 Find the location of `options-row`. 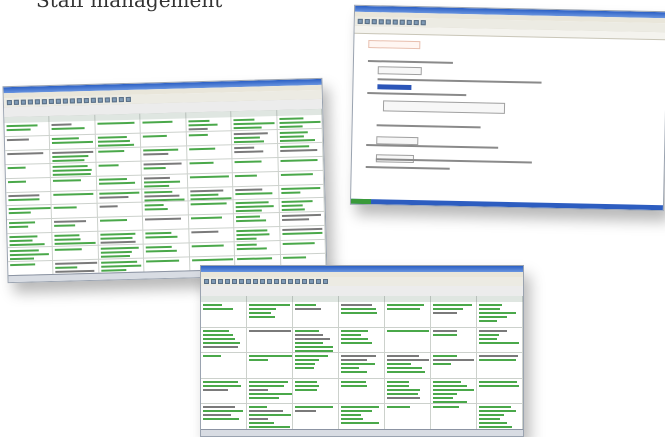

options-row is located at coordinates (444, 107).